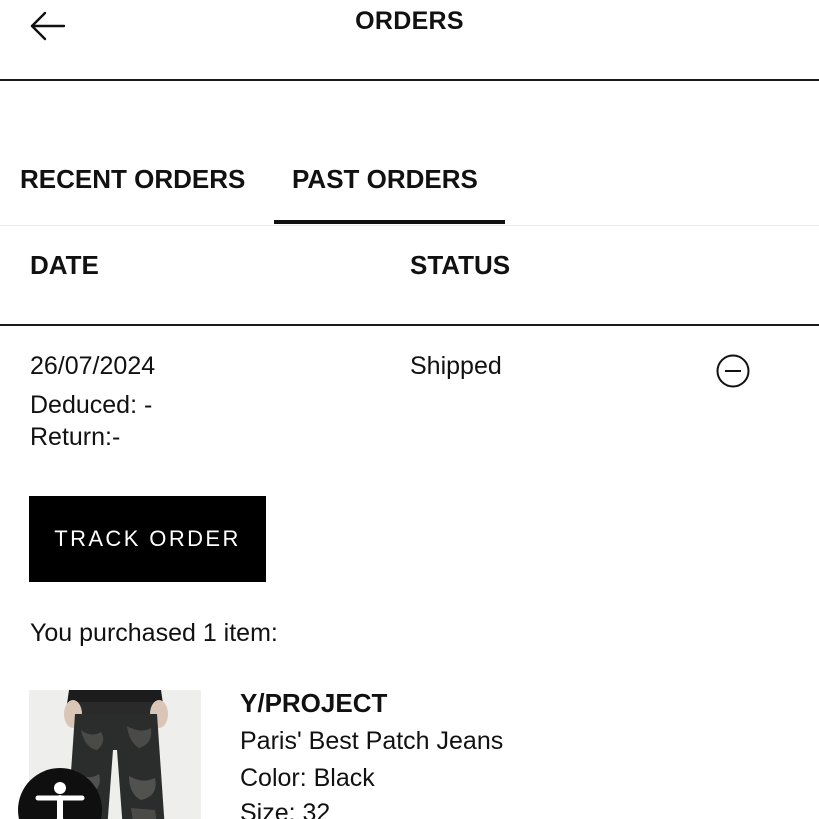 The width and height of the screenshot is (819, 819). I want to click on order-date: 26/07/2024, so click(93, 366).